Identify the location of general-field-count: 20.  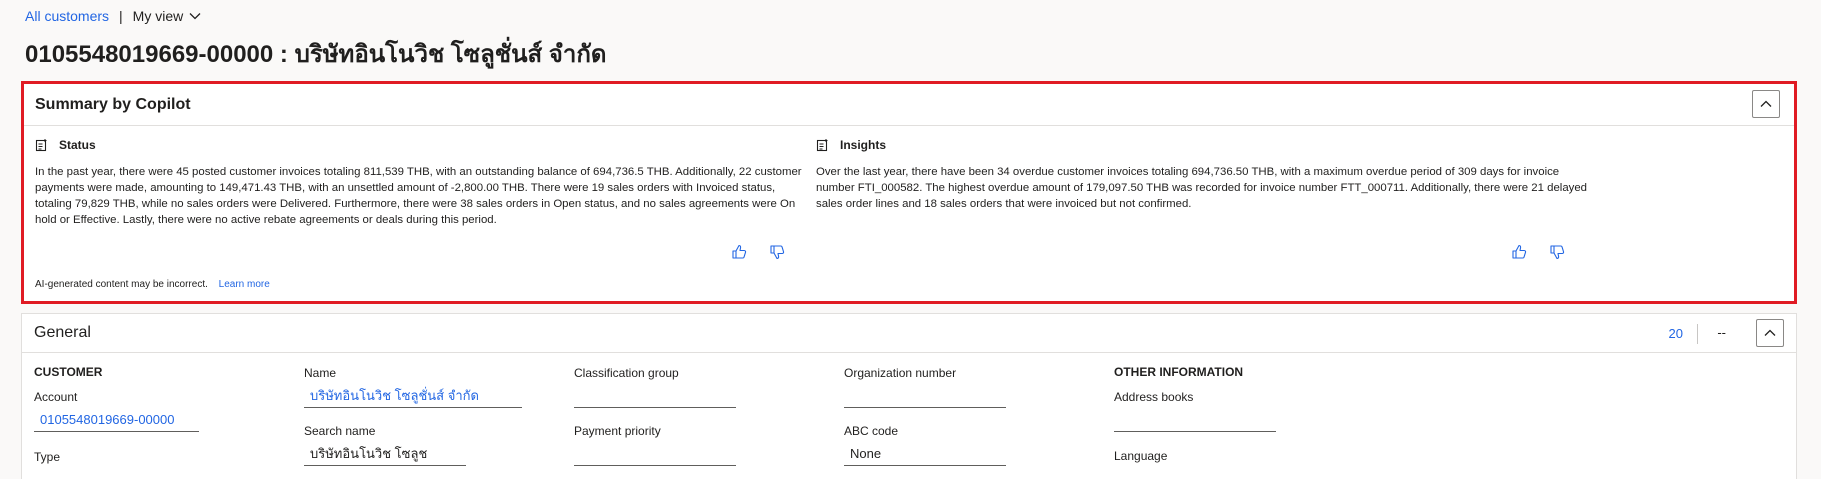
(1675, 333).